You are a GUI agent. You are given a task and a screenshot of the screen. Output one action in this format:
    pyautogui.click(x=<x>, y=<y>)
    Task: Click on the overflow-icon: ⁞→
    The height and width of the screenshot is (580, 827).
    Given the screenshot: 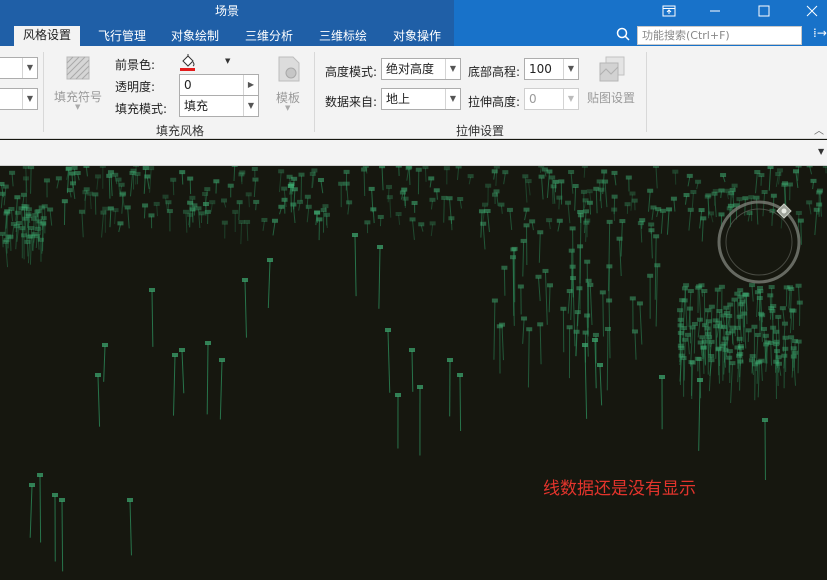 What is the action you would take?
    pyautogui.click(x=820, y=33)
    